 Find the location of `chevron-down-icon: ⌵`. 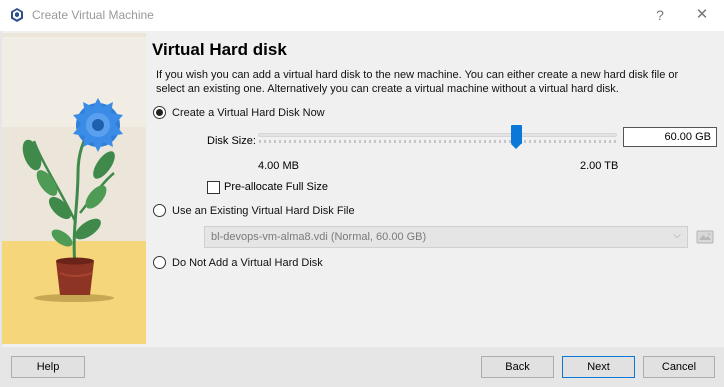

chevron-down-icon: ⌵ is located at coordinates (677, 236).